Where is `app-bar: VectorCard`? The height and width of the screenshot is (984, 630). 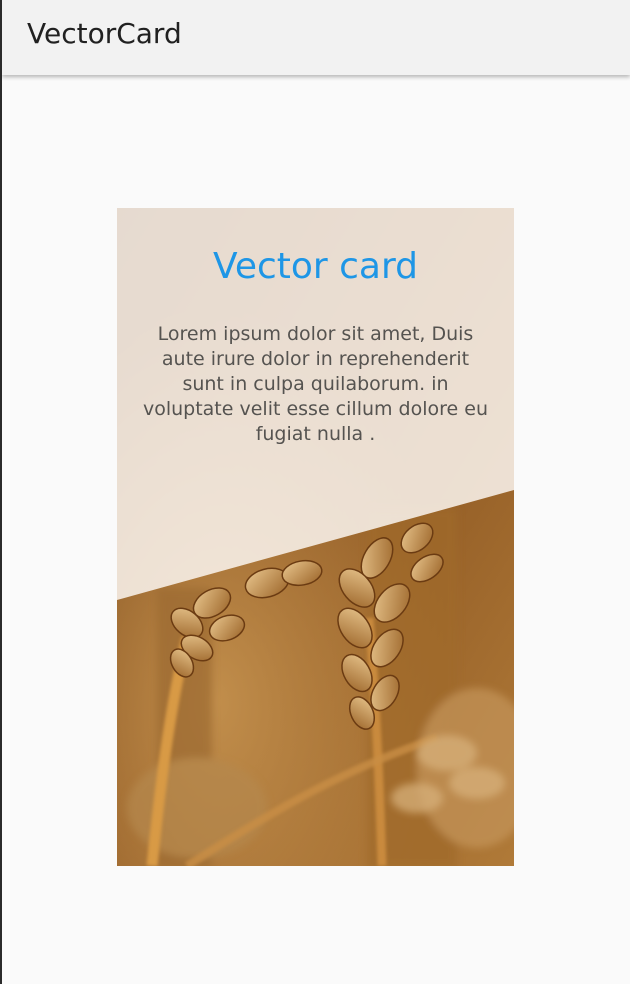
app-bar: VectorCard is located at coordinates (316, 37).